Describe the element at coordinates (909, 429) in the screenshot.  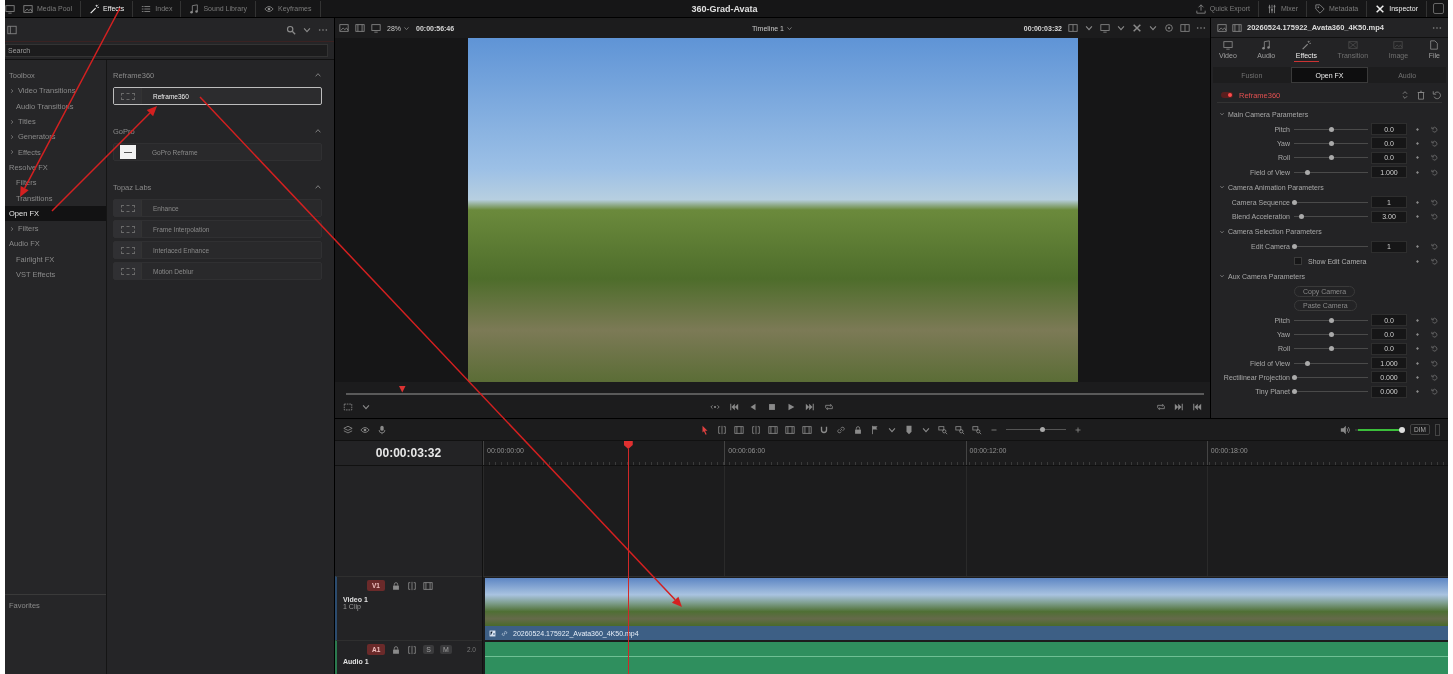
I see `marker-icon` at that location.